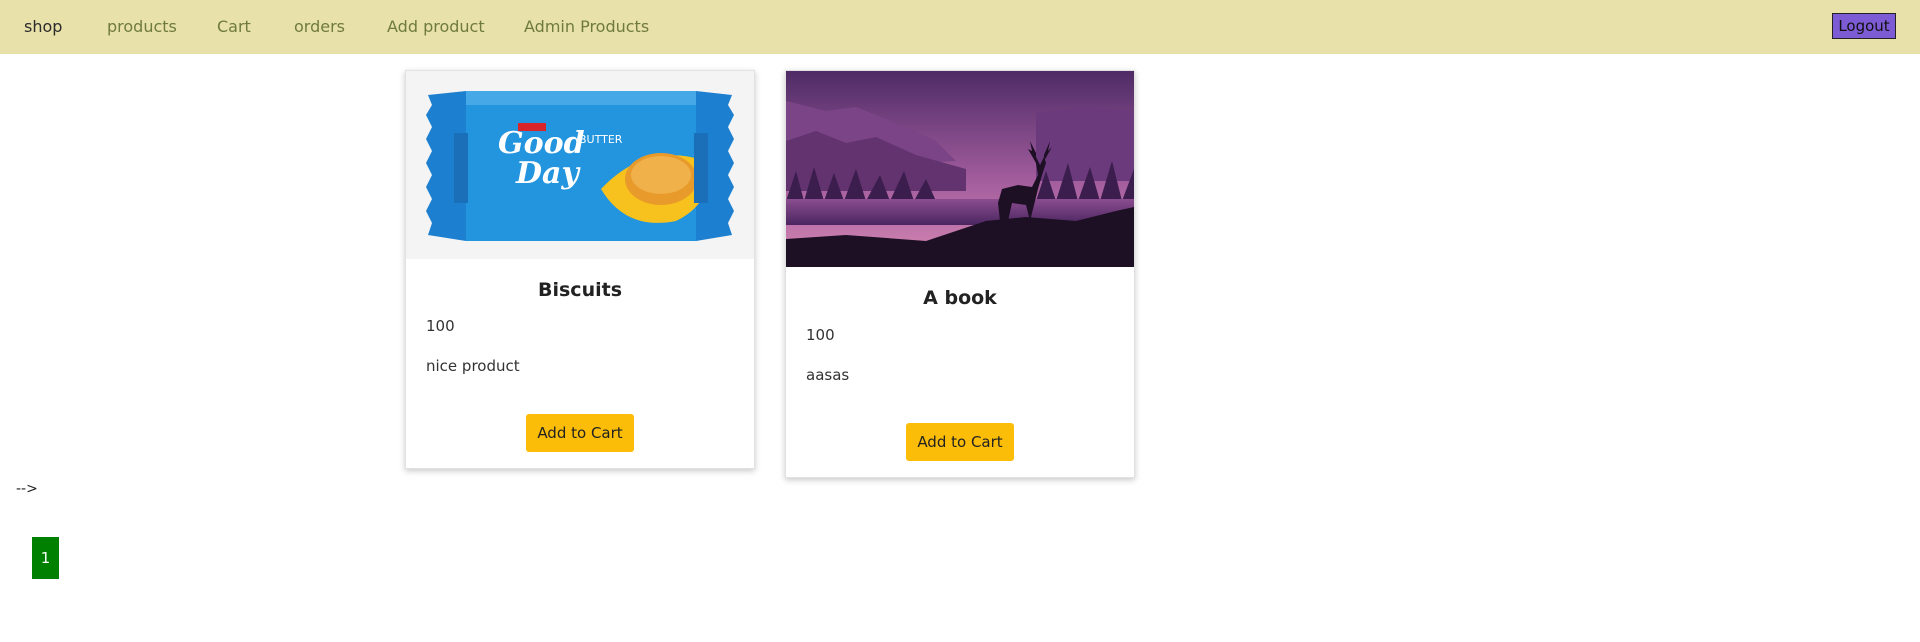 This screenshot has height=642, width=1920. I want to click on nav-link-products: products, so click(142, 27).